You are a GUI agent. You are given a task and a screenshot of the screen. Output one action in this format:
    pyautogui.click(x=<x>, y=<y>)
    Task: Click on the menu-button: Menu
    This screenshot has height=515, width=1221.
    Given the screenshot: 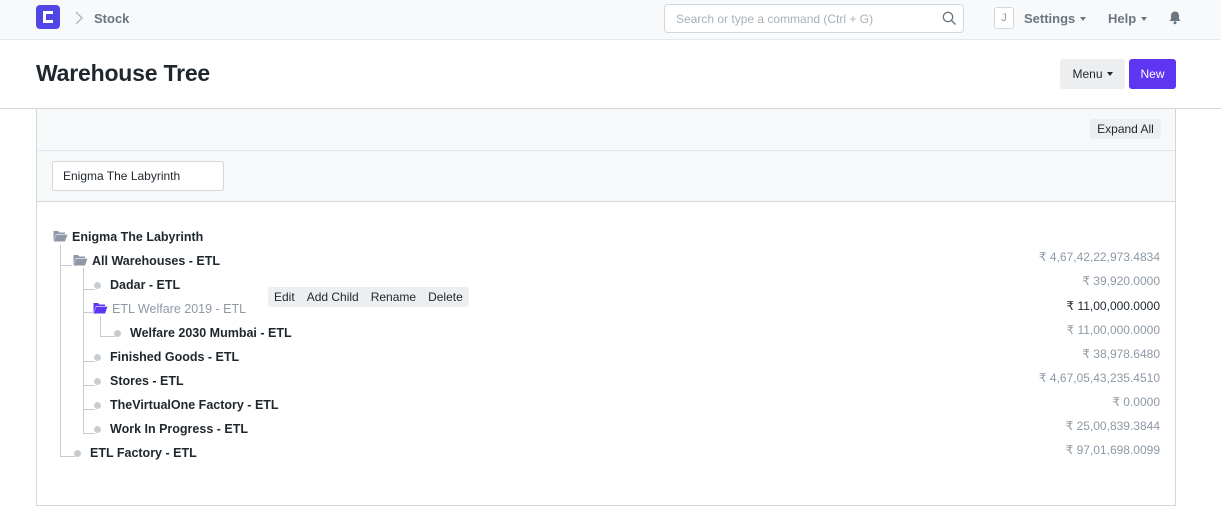 What is the action you would take?
    pyautogui.click(x=1092, y=74)
    